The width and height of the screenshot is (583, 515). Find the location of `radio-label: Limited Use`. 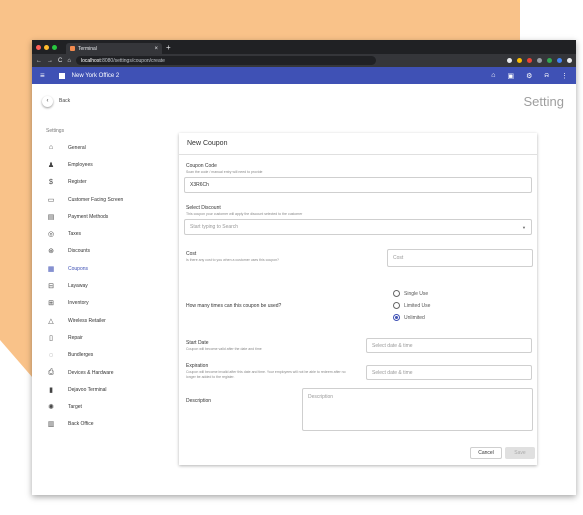

radio-label: Limited Use is located at coordinates (417, 305).